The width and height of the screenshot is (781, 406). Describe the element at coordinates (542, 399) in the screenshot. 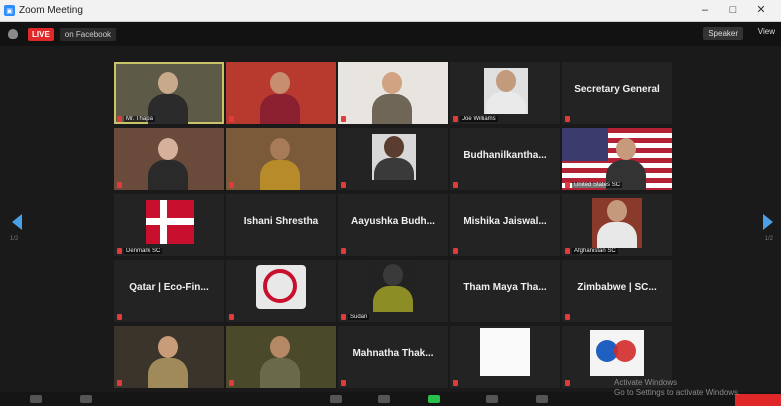

I see `reactions-icon` at that location.